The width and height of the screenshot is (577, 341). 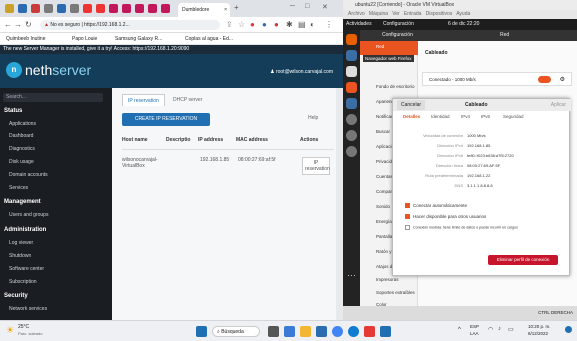 I want to click on bookmark-item: Quimbeeb Inutine, so click(x=25, y=39).